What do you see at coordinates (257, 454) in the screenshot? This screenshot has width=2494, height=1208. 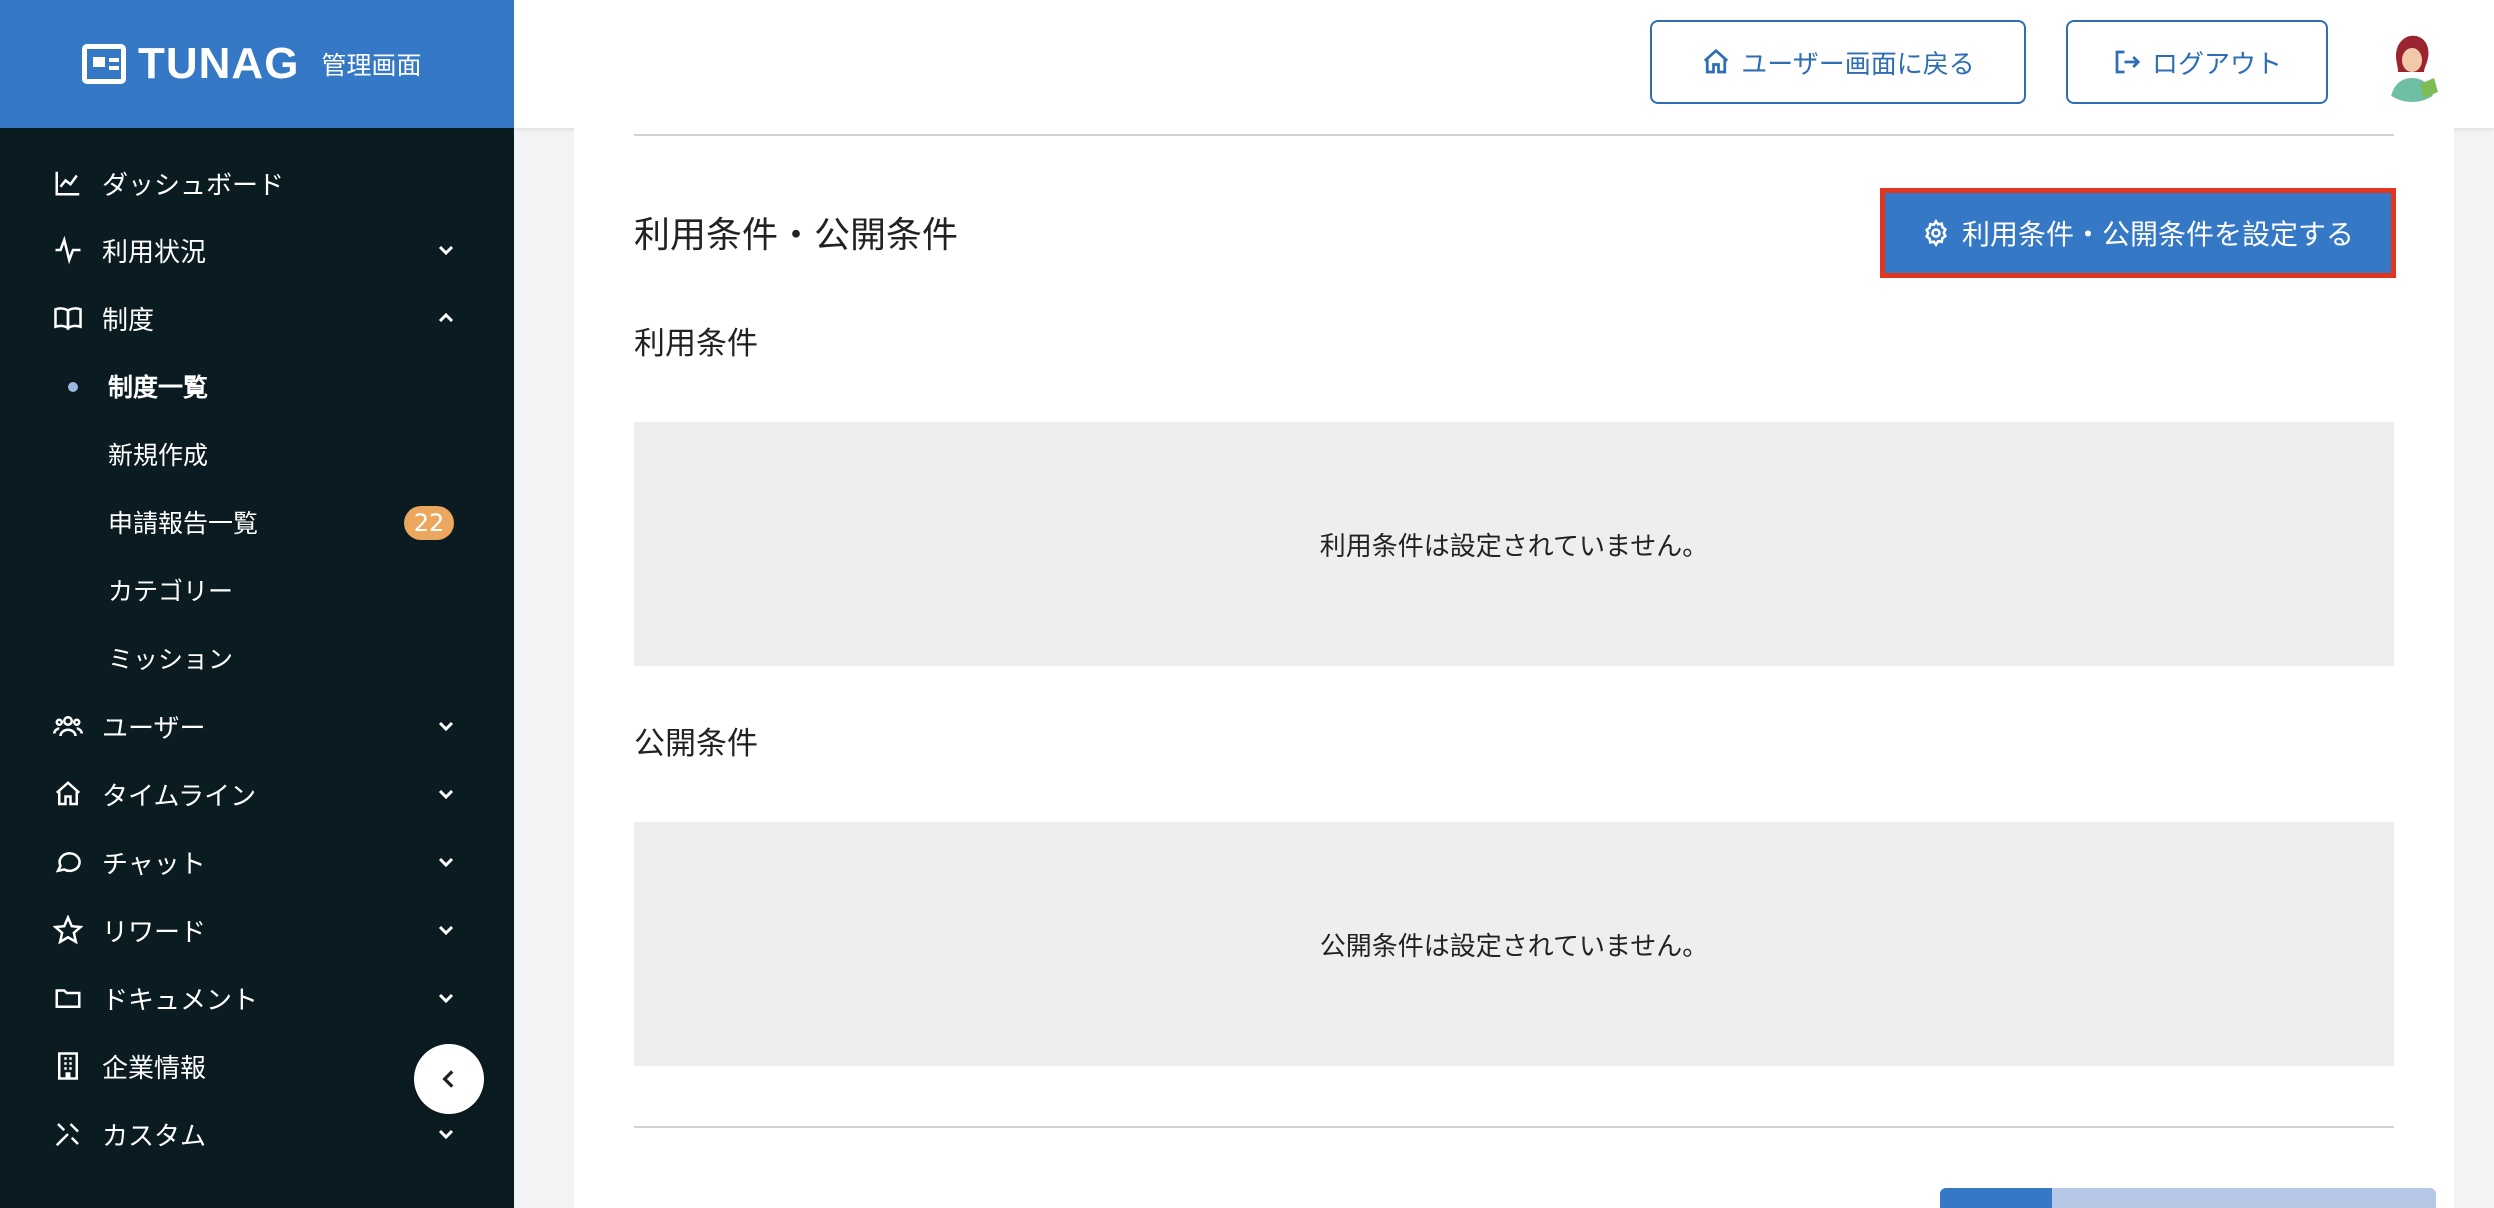 I see `sidebar-subitem-new: 新規作成` at bounding box center [257, 454].